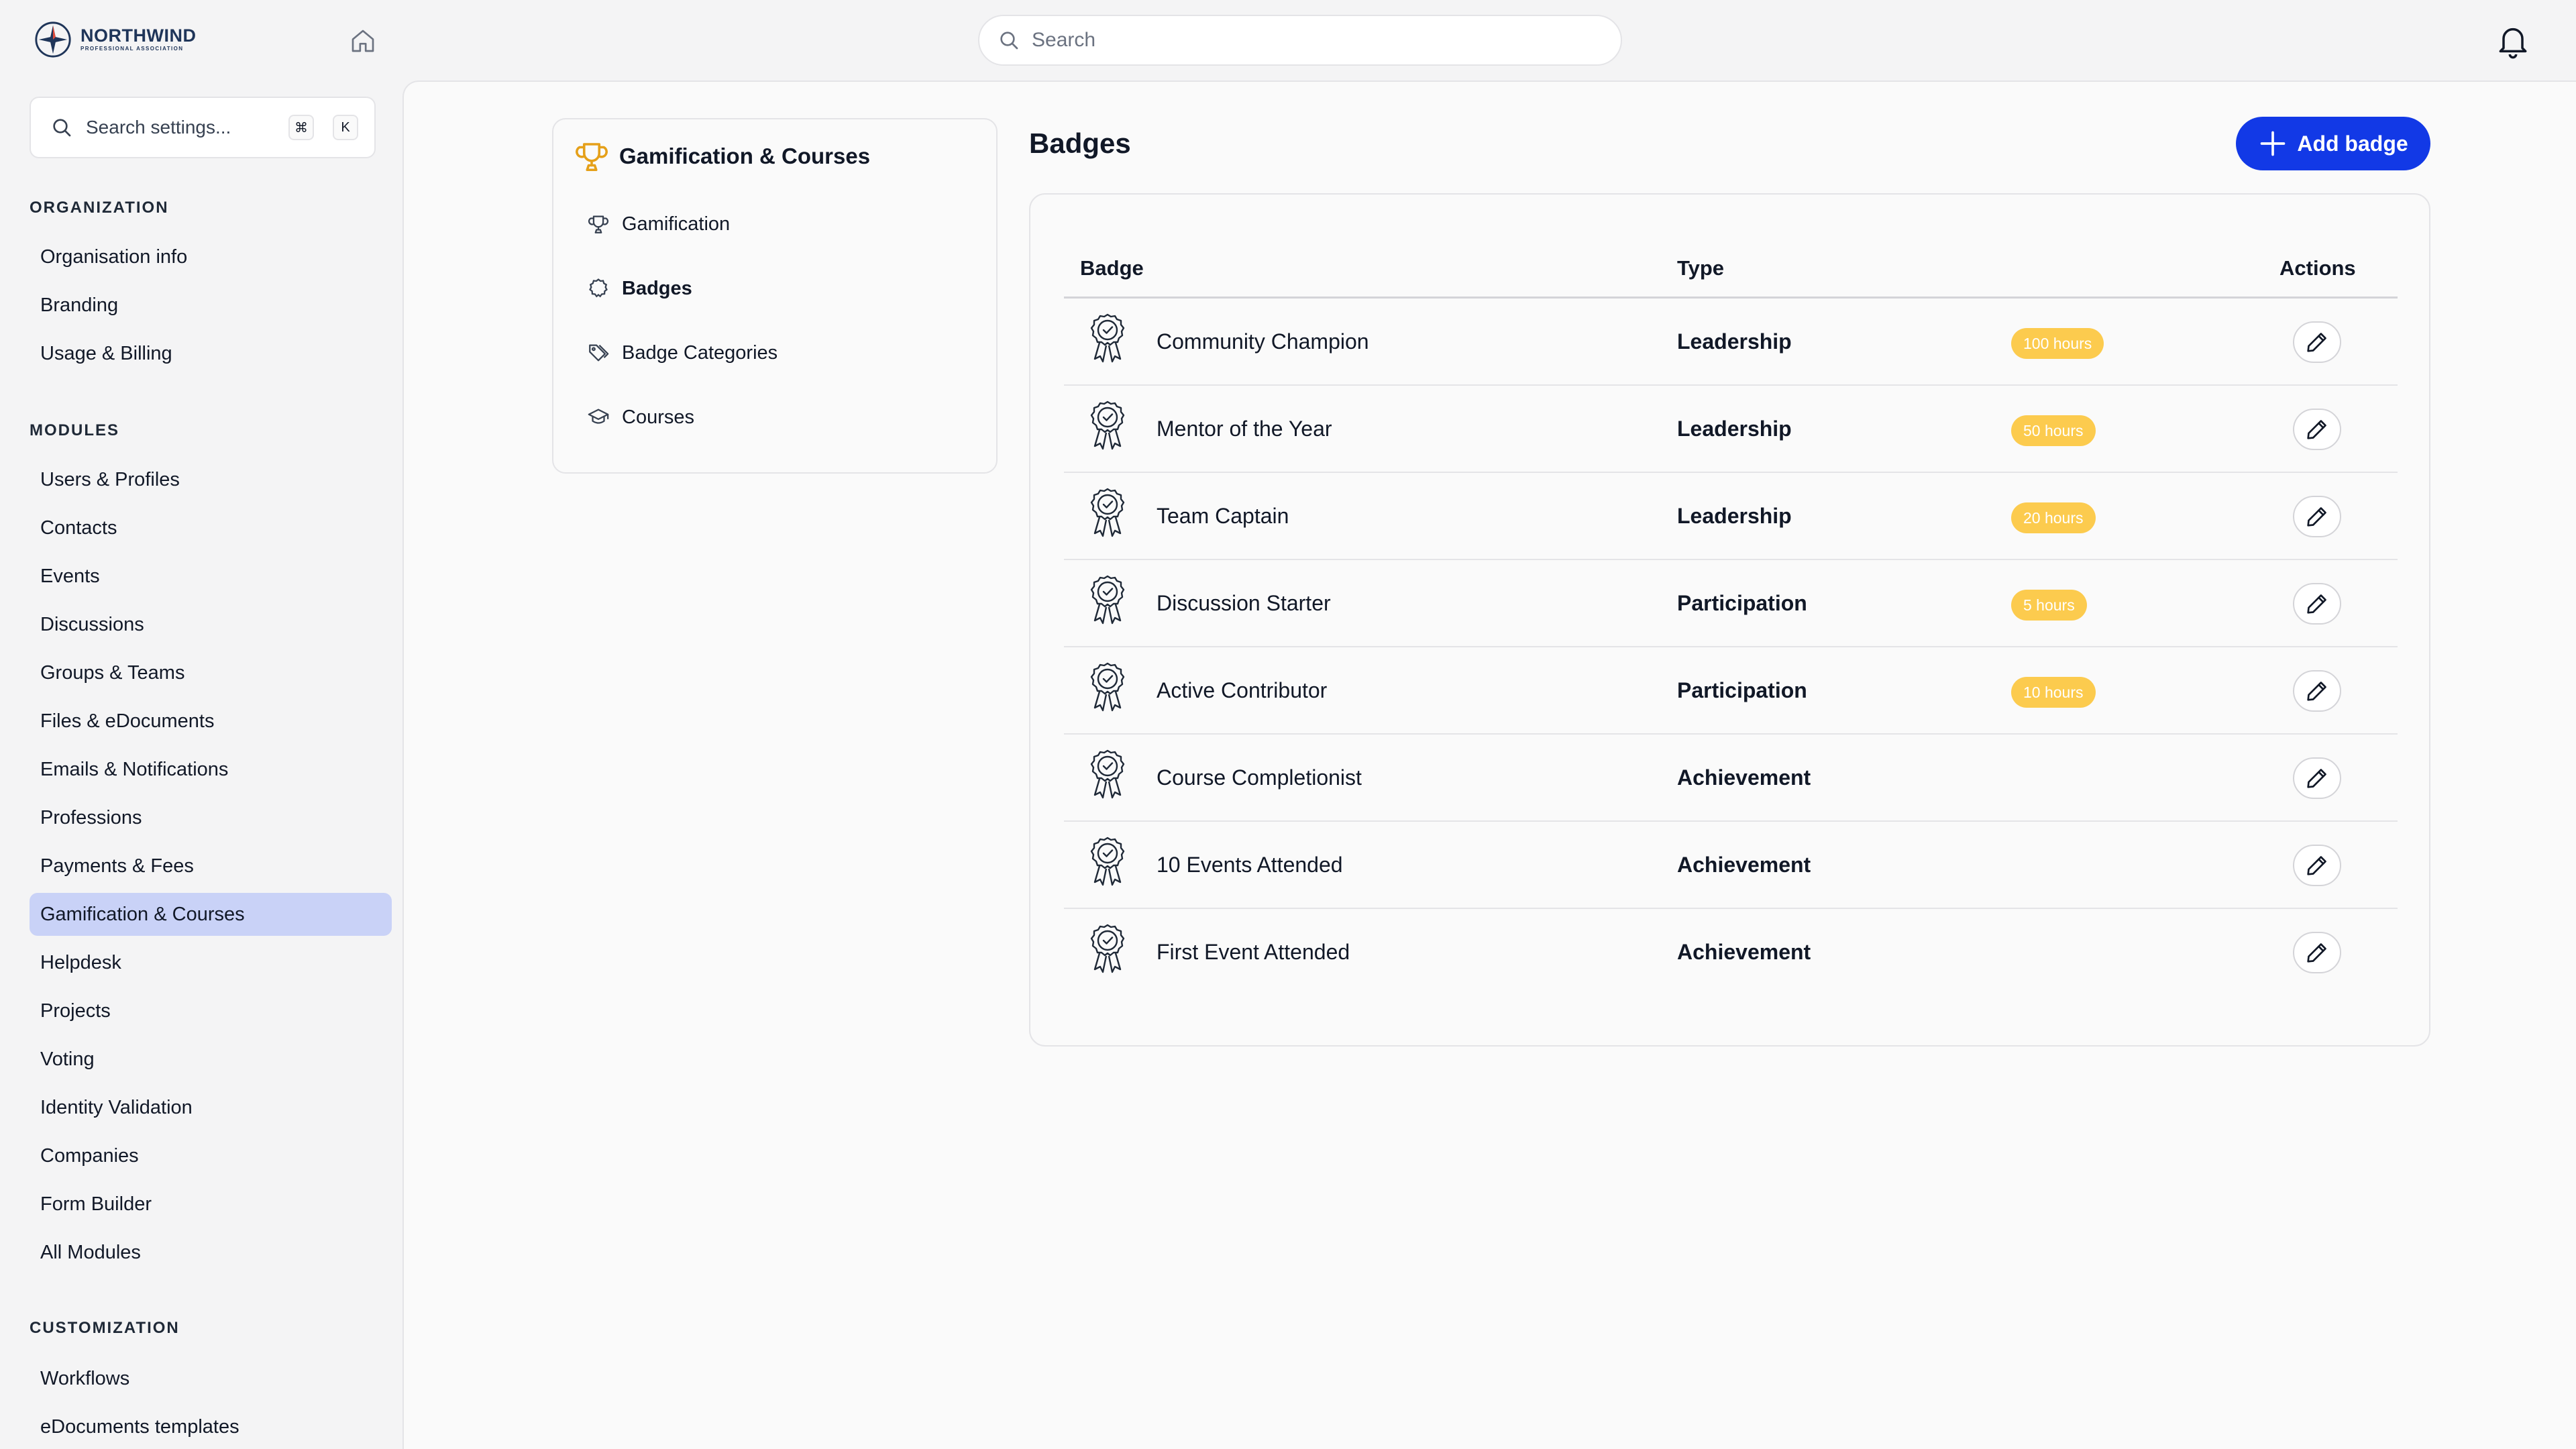 The image size is (2576, 1449). I want to click on notifications-button, so click(2513, 40).